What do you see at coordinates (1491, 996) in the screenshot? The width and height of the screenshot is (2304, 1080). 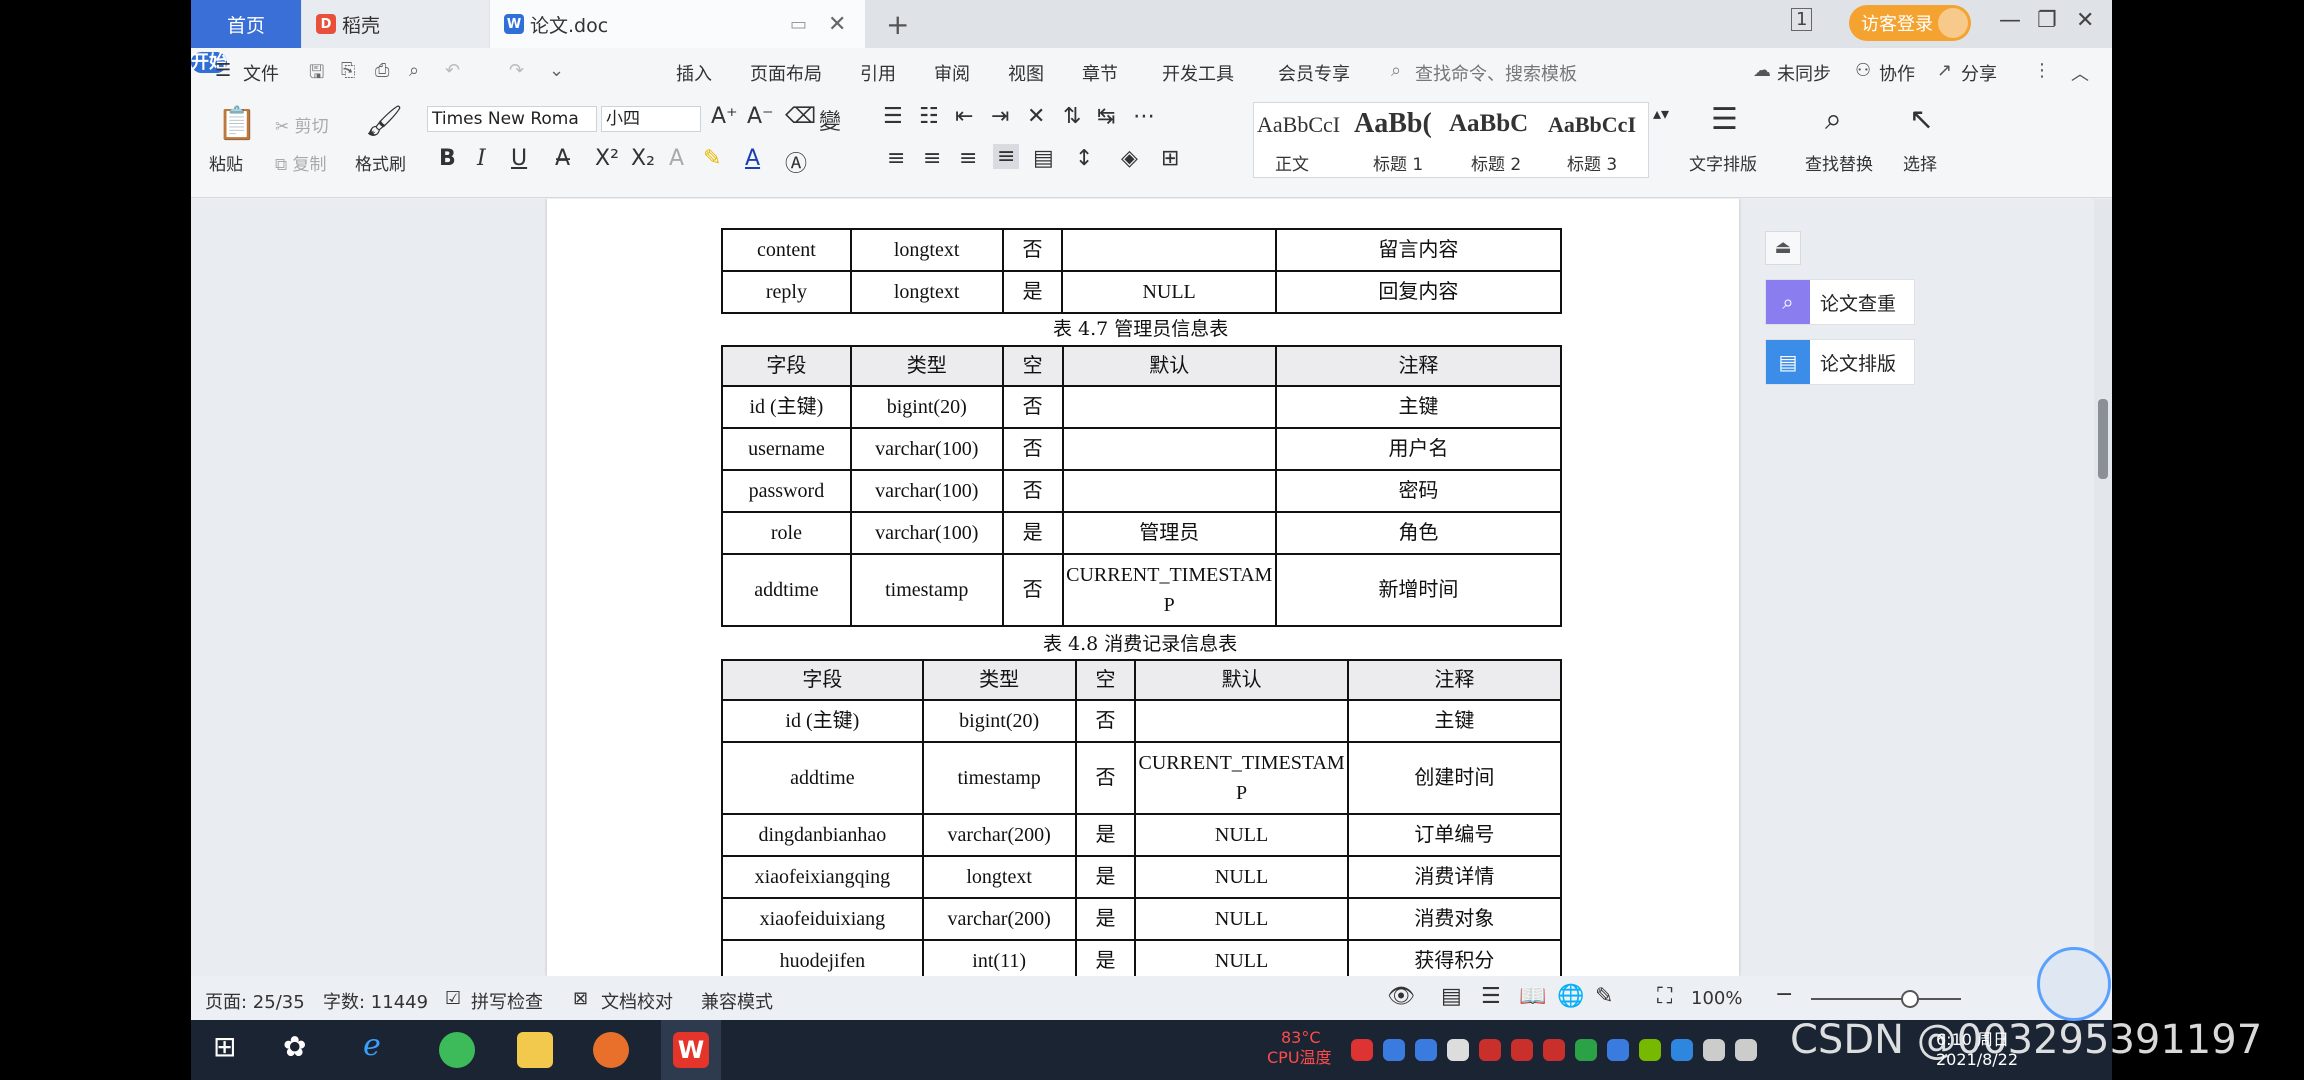 I see `outline-view-icon: ☰` at bounding box center [1491, 996].